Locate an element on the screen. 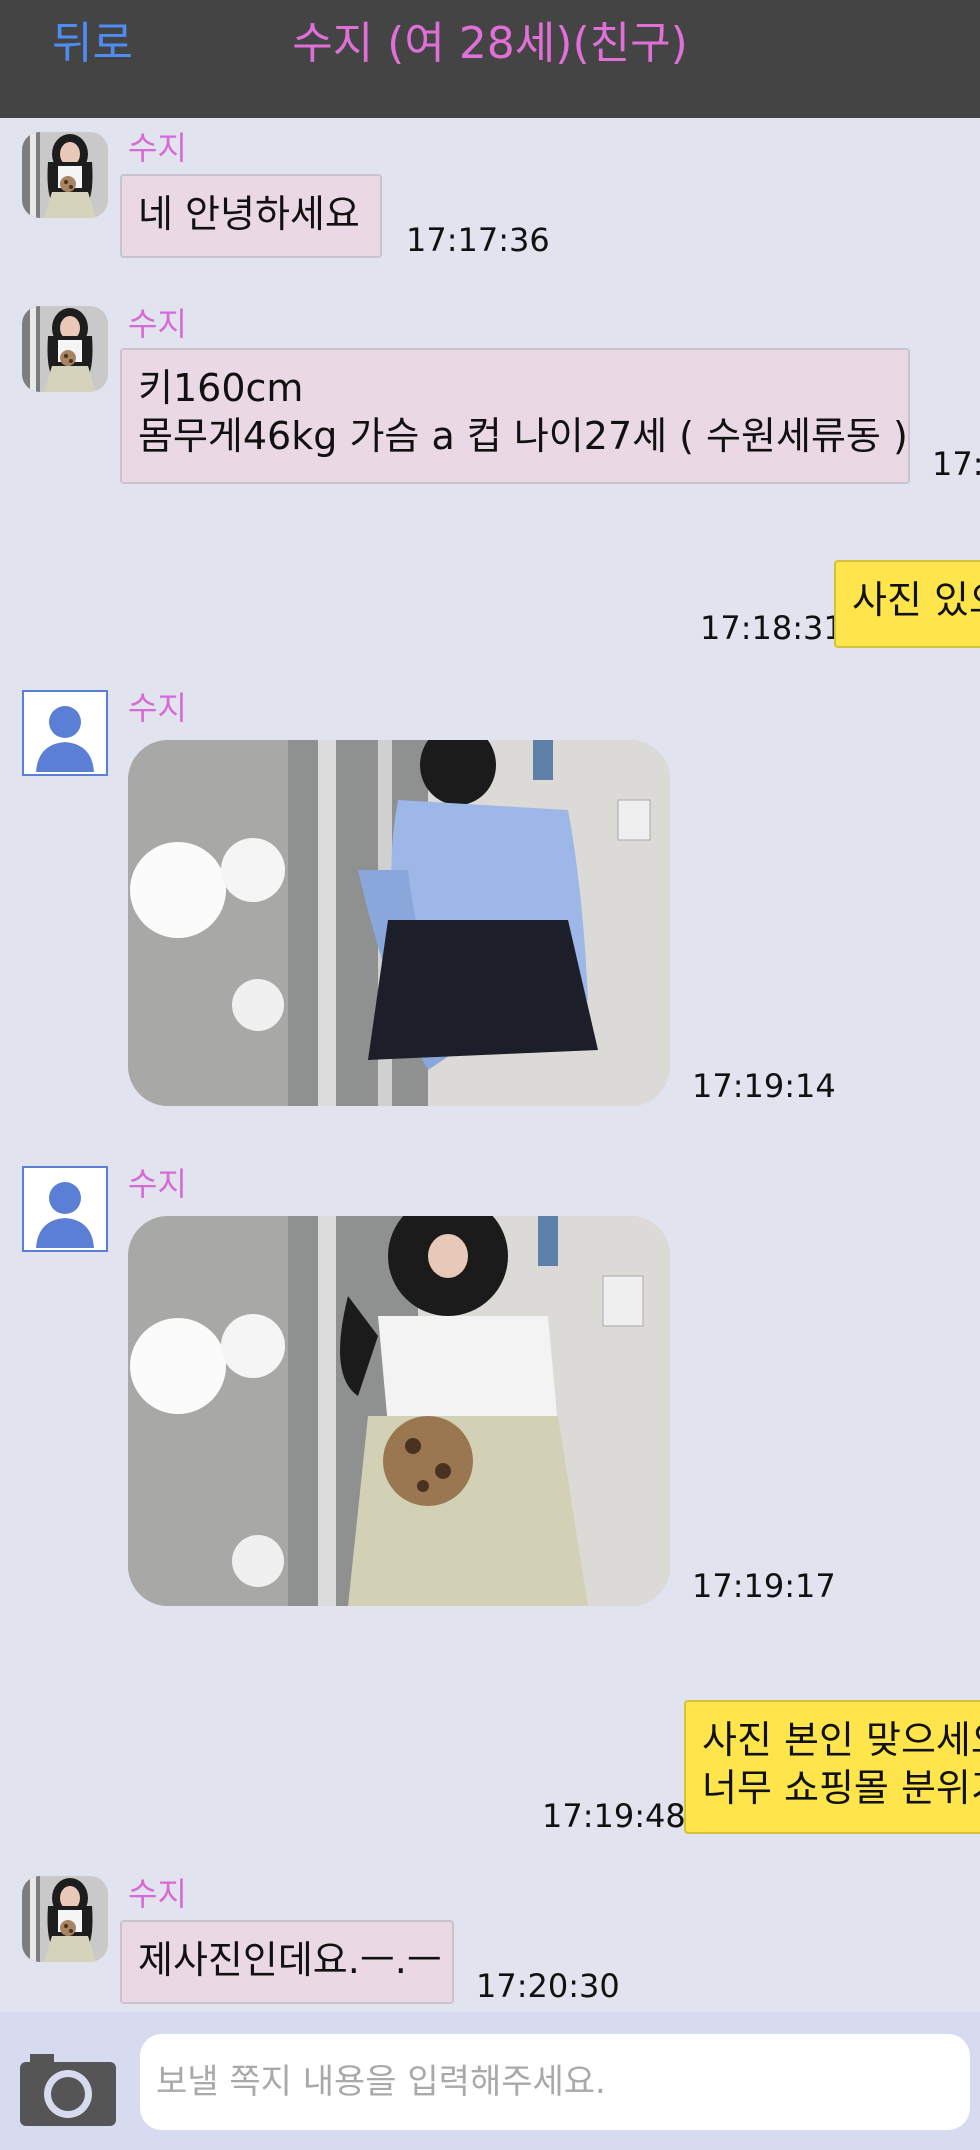 This screenshot has width=980, height=2150. camera-button is located at coordinates (68, 2088).